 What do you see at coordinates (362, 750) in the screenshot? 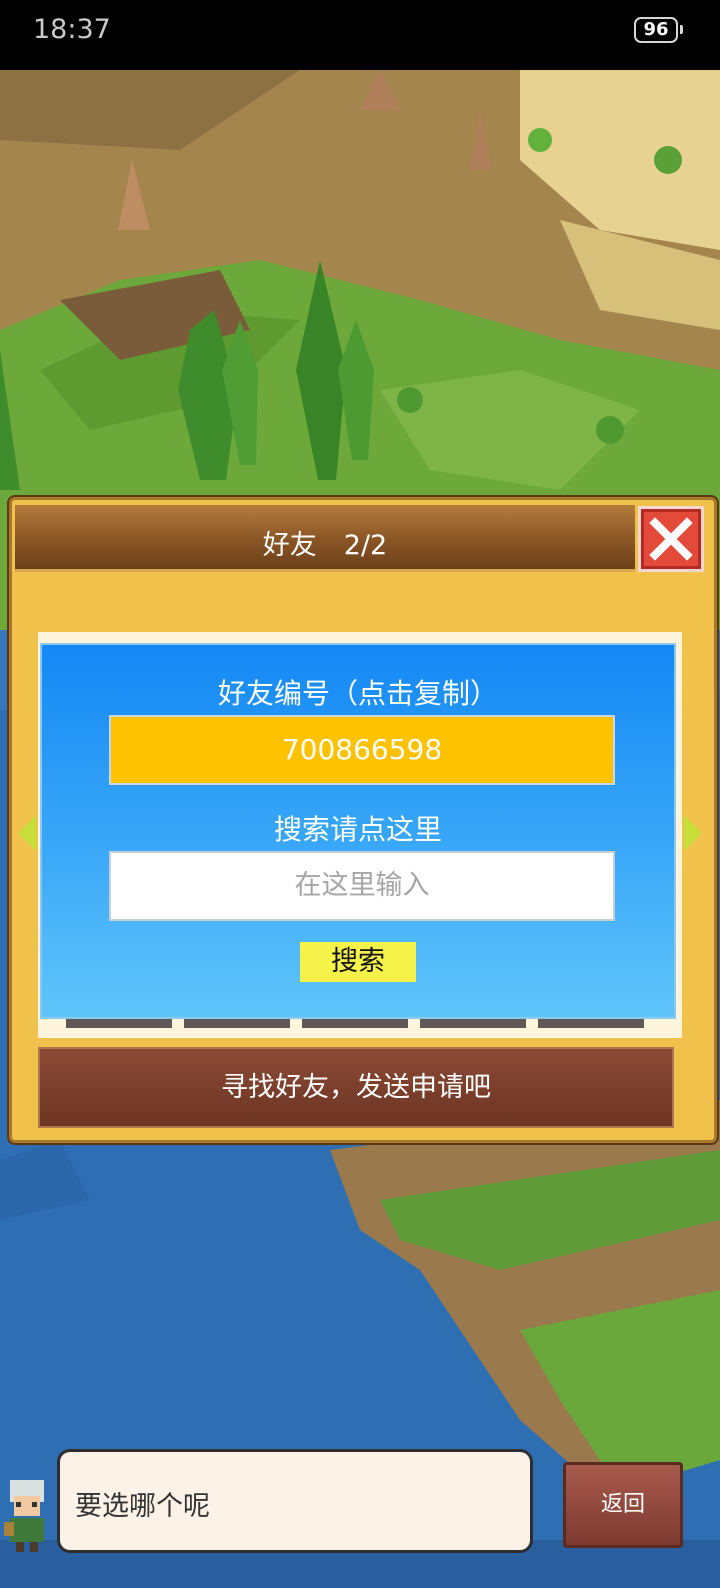
I see `friend-id-copy-box: 700866598` at bounding box center [362, 750].